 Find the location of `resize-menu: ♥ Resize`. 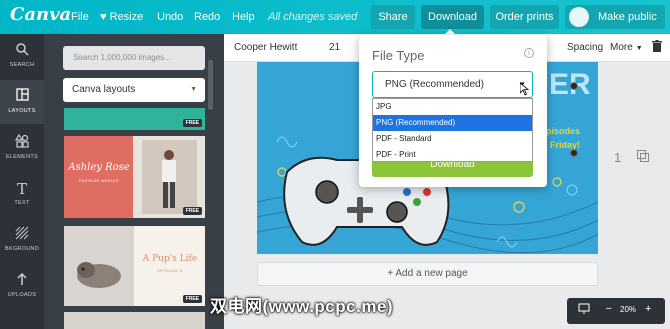

resize-menu: ♥ Resize is located at coordinates (121, 17).